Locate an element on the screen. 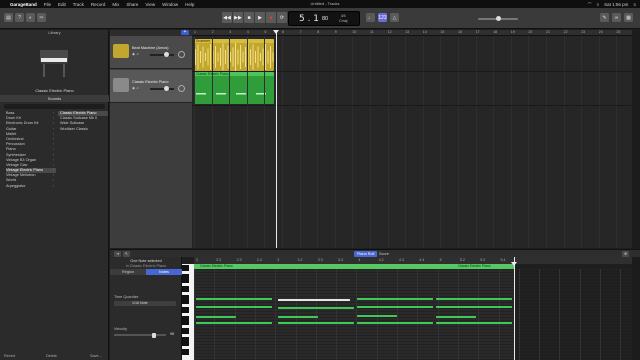 This screenshot has width=640, height=360. playhead is located at coordinates (276, 139).